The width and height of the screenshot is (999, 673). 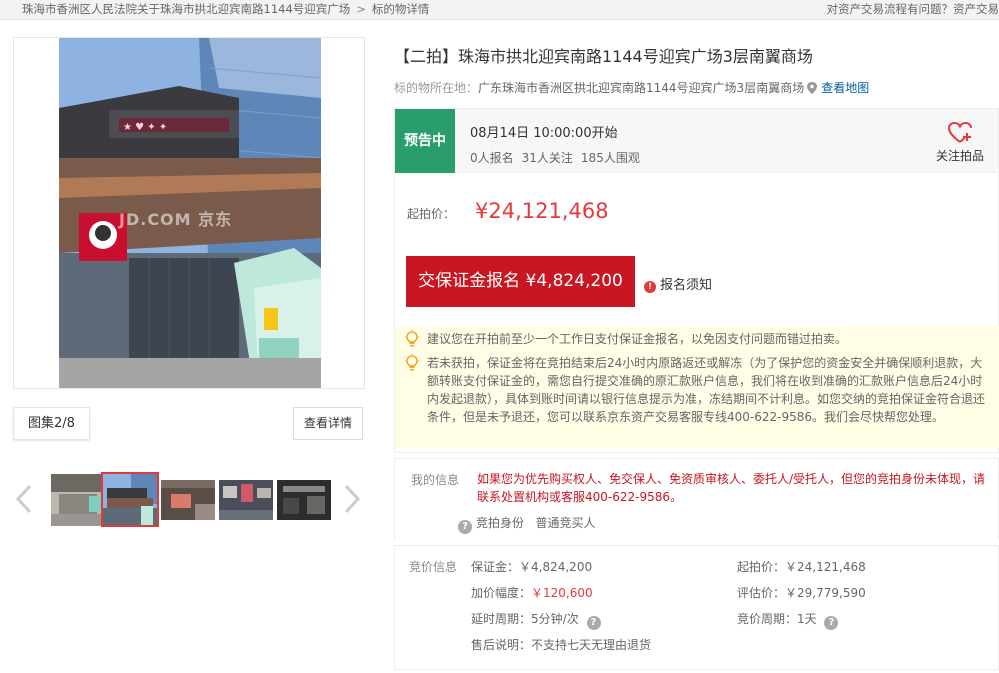 I want to click on bidder-identity: ? 竞拍身份 普通竞买人, so click(x=526, y=524).